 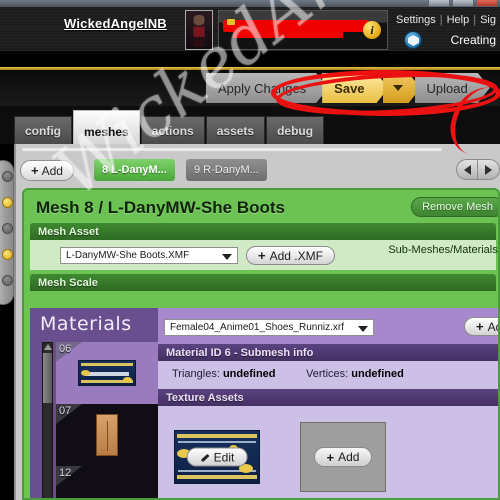 What do you see at coordinates (43, 130) in the screenshot?
I see `tab-config: config` at bounding box center [43, 130].